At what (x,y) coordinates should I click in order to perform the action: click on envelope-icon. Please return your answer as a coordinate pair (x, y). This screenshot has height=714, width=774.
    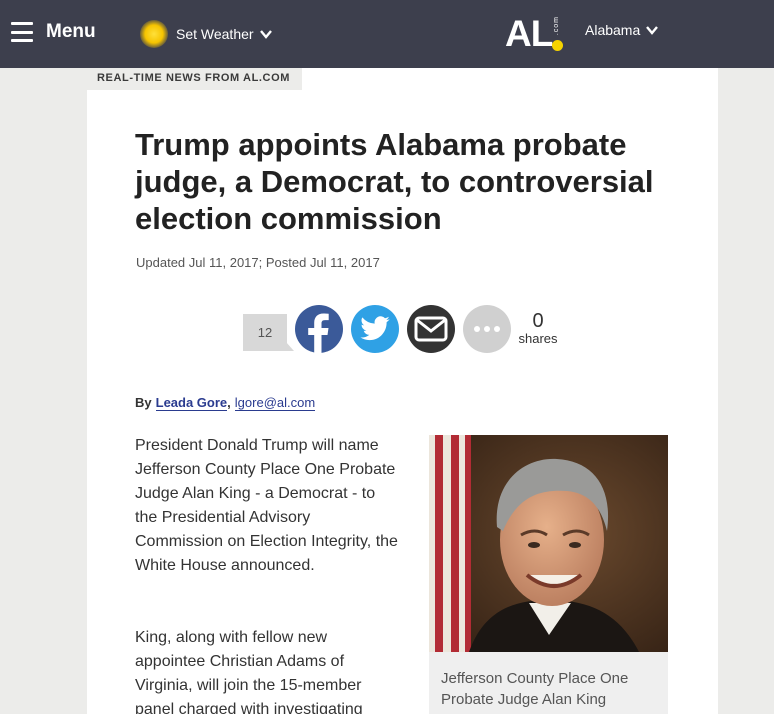
    Looking at the image, I should click on (431, 329).